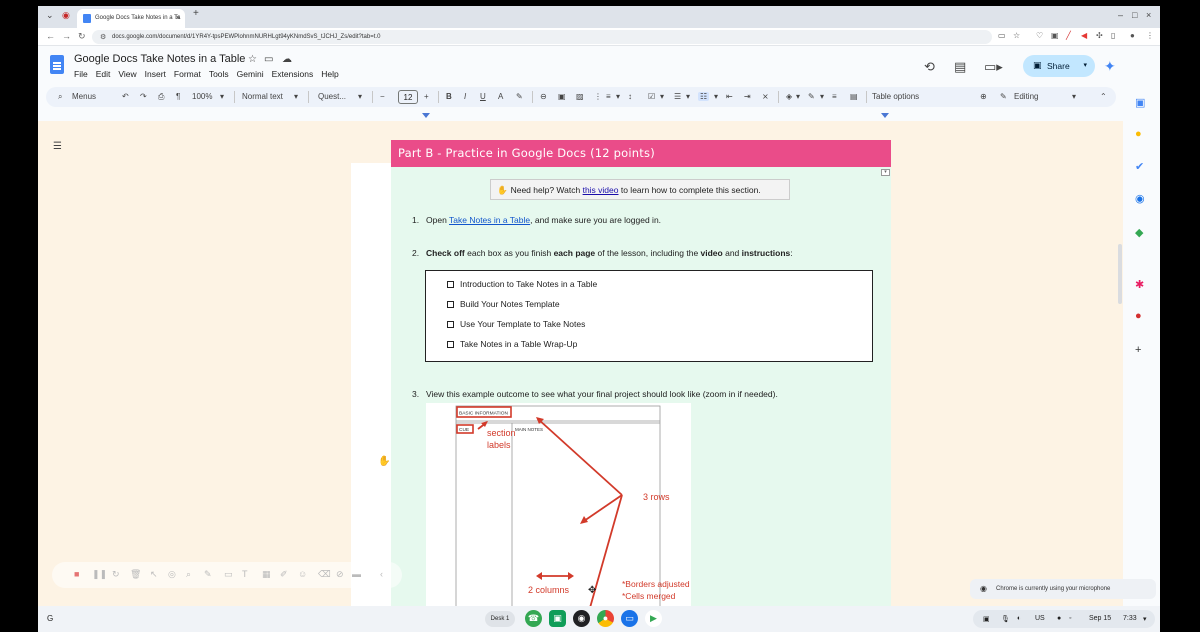  I want to click on rectangle-tool-icon: ▭, so click(228, 574).